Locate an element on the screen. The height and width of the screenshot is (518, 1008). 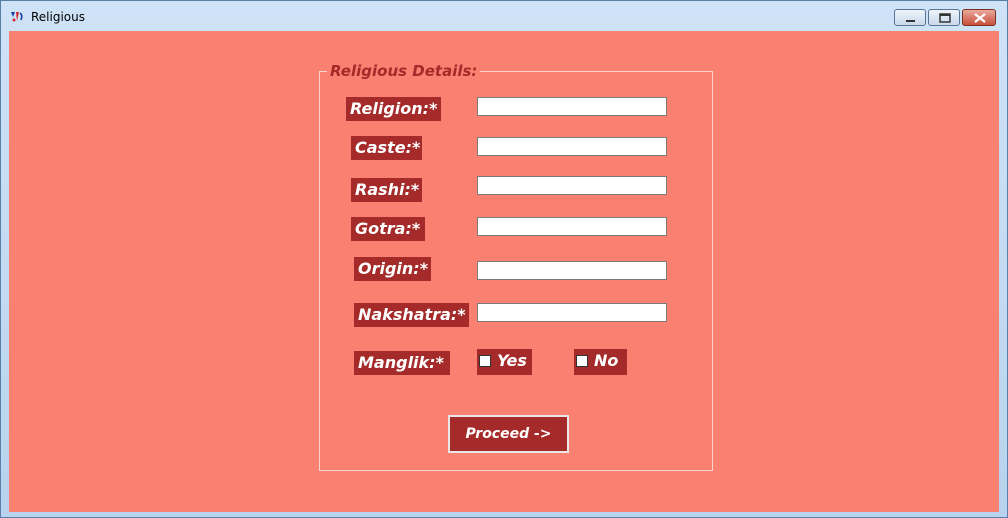
close-button is located at coordinates (979, 17).